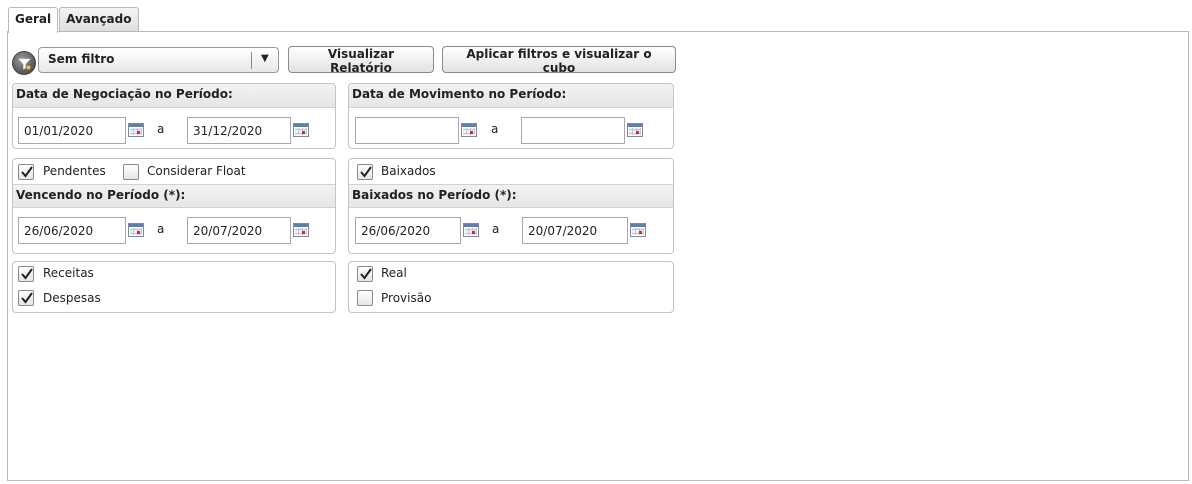  I want to click on filter-select-value: Sem filtro, so click(81, 59).